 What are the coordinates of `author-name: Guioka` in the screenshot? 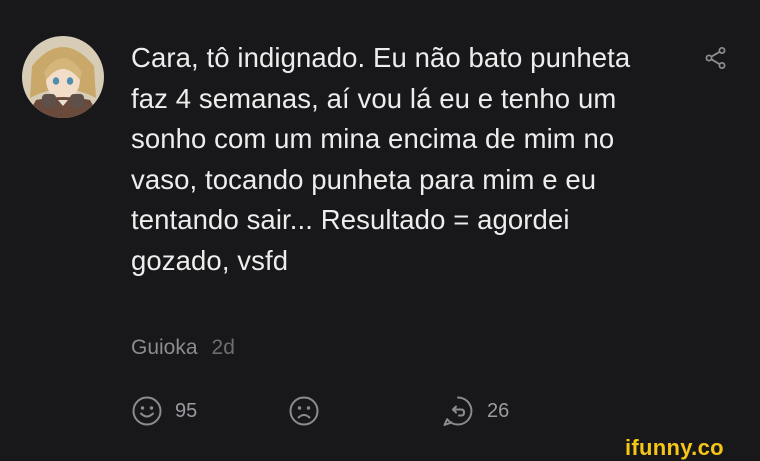 It's located at (164, 347).